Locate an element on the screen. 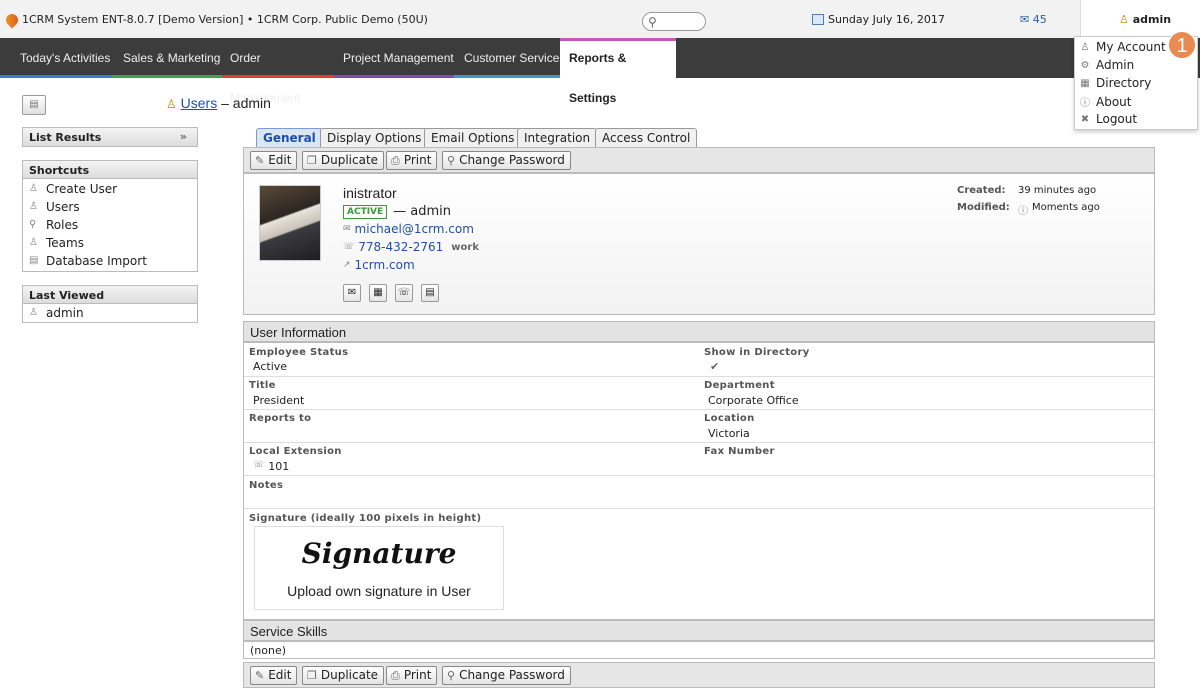 This screenshot has height=692, width=1200. email-link: michael@1crm.com is located at coordinates (414, 229).